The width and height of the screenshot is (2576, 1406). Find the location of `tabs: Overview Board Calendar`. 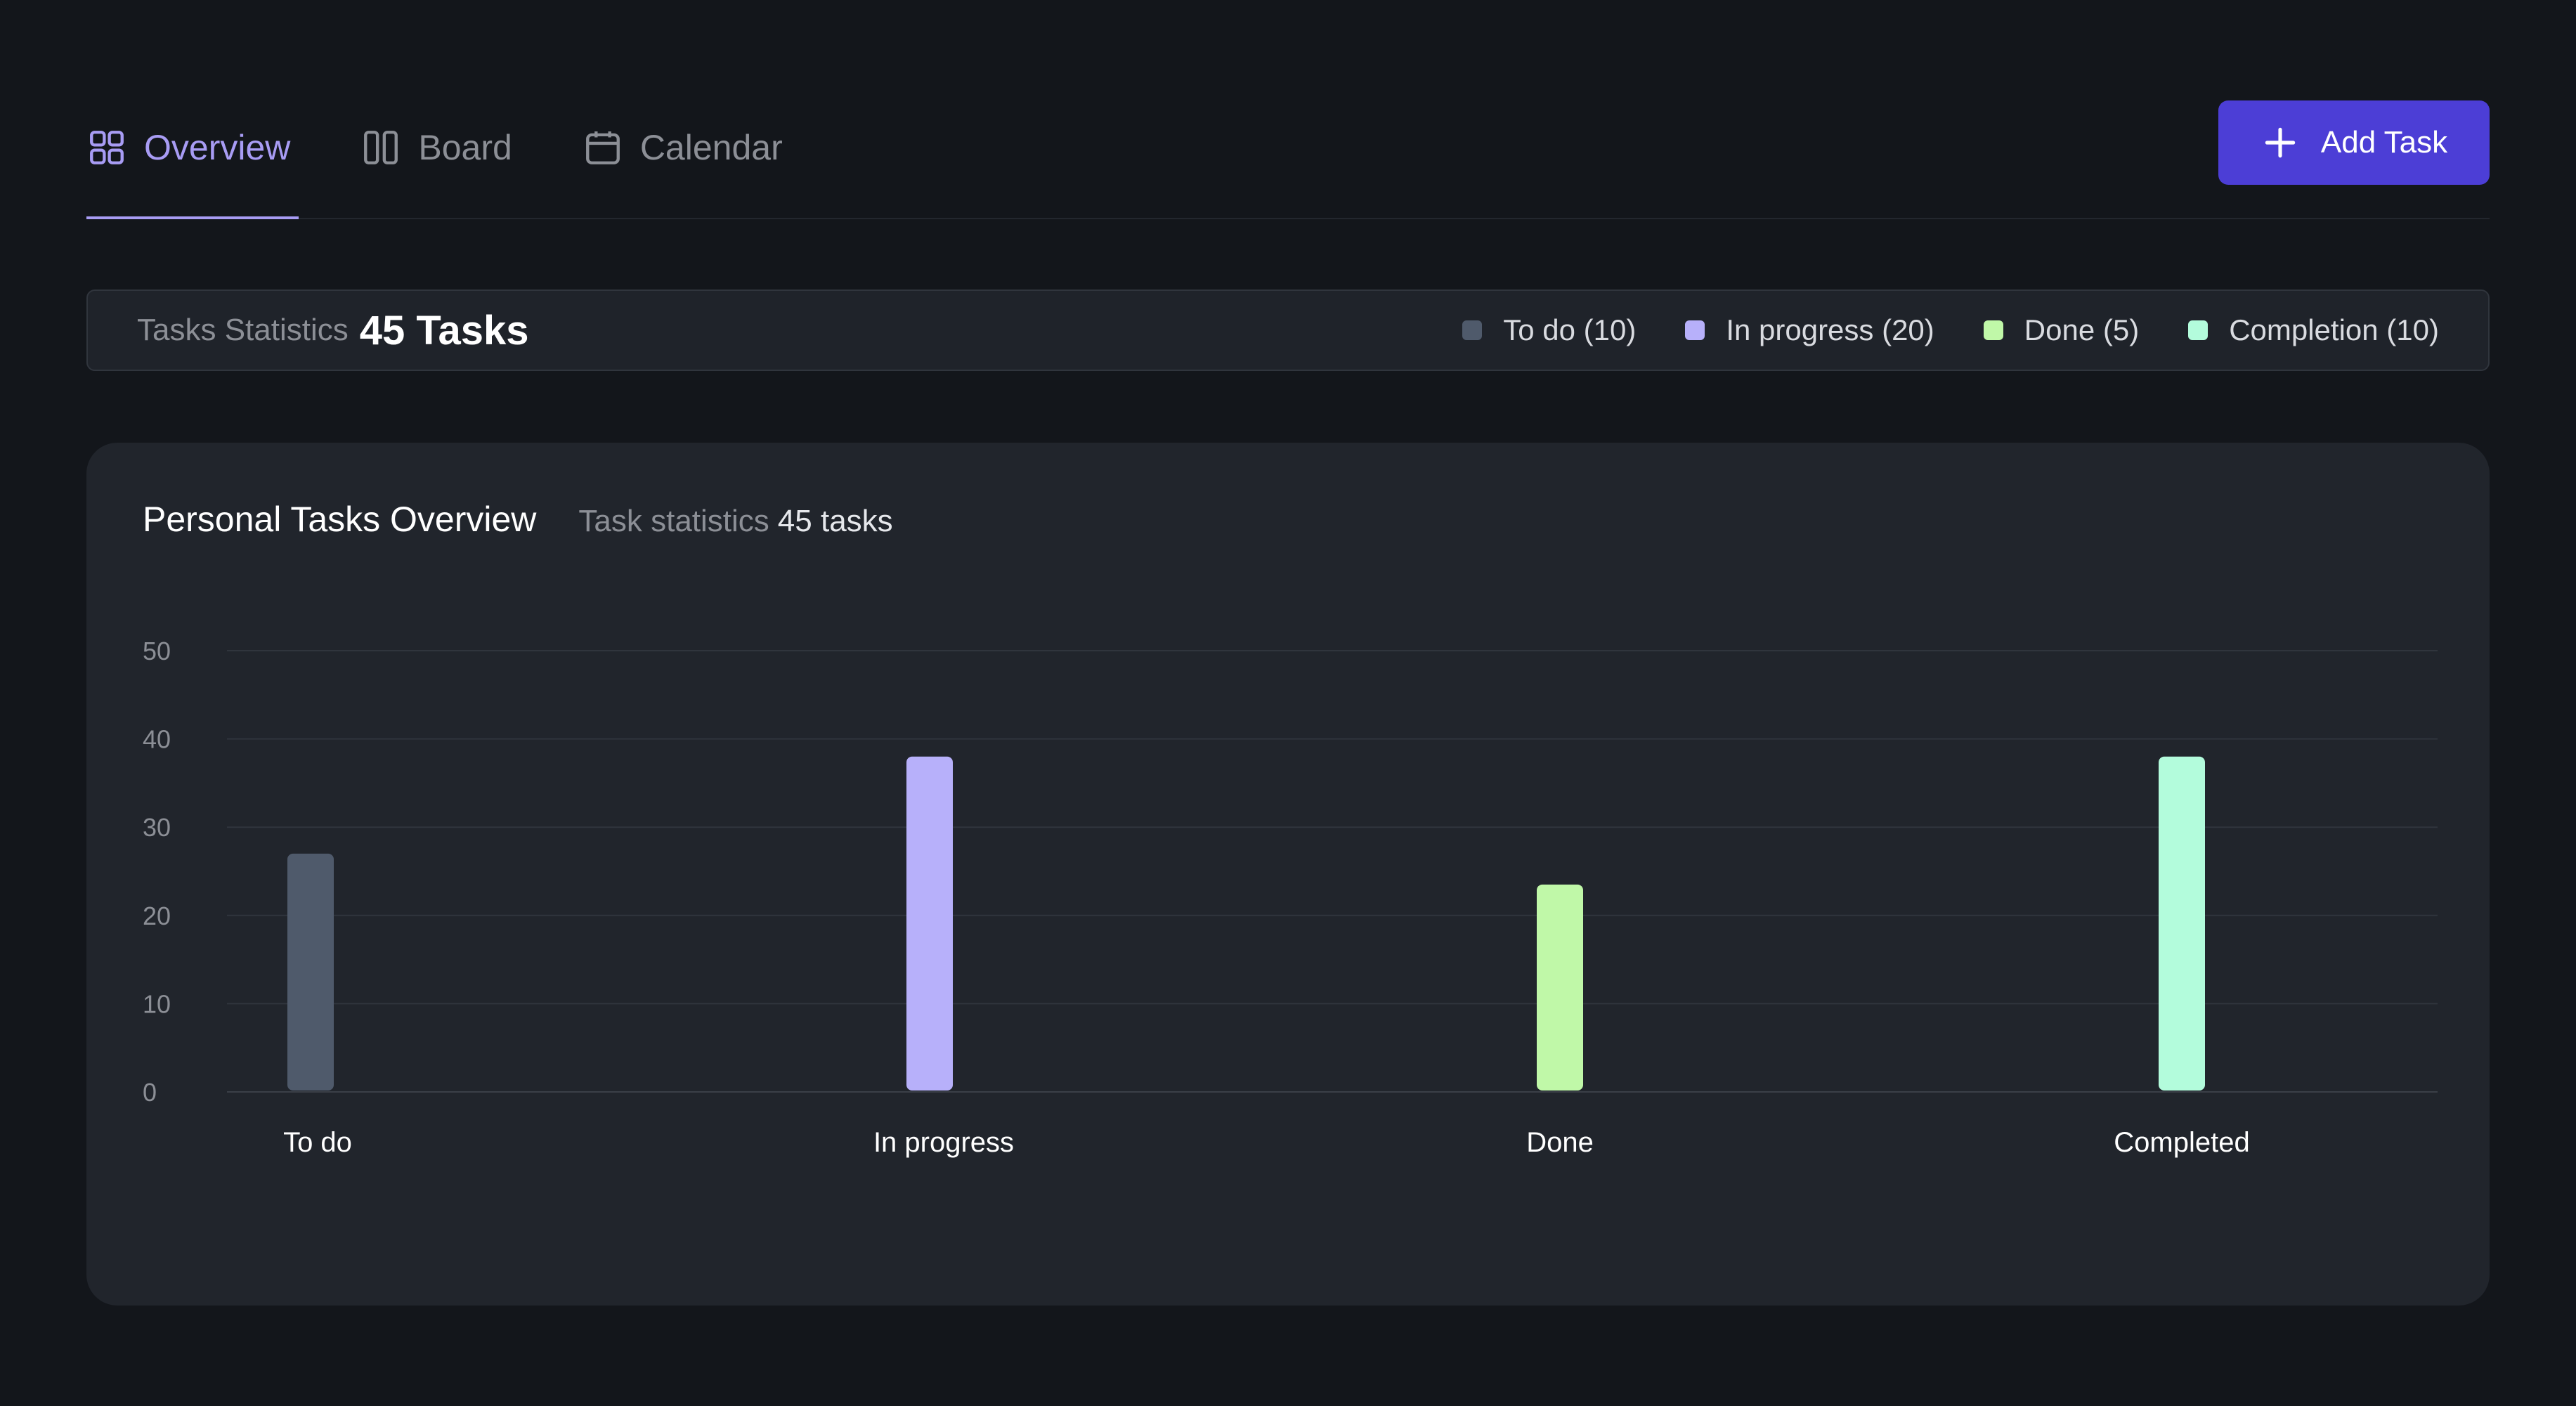

tabs: Overview Board Calendar is located at coordinates (469, 147).